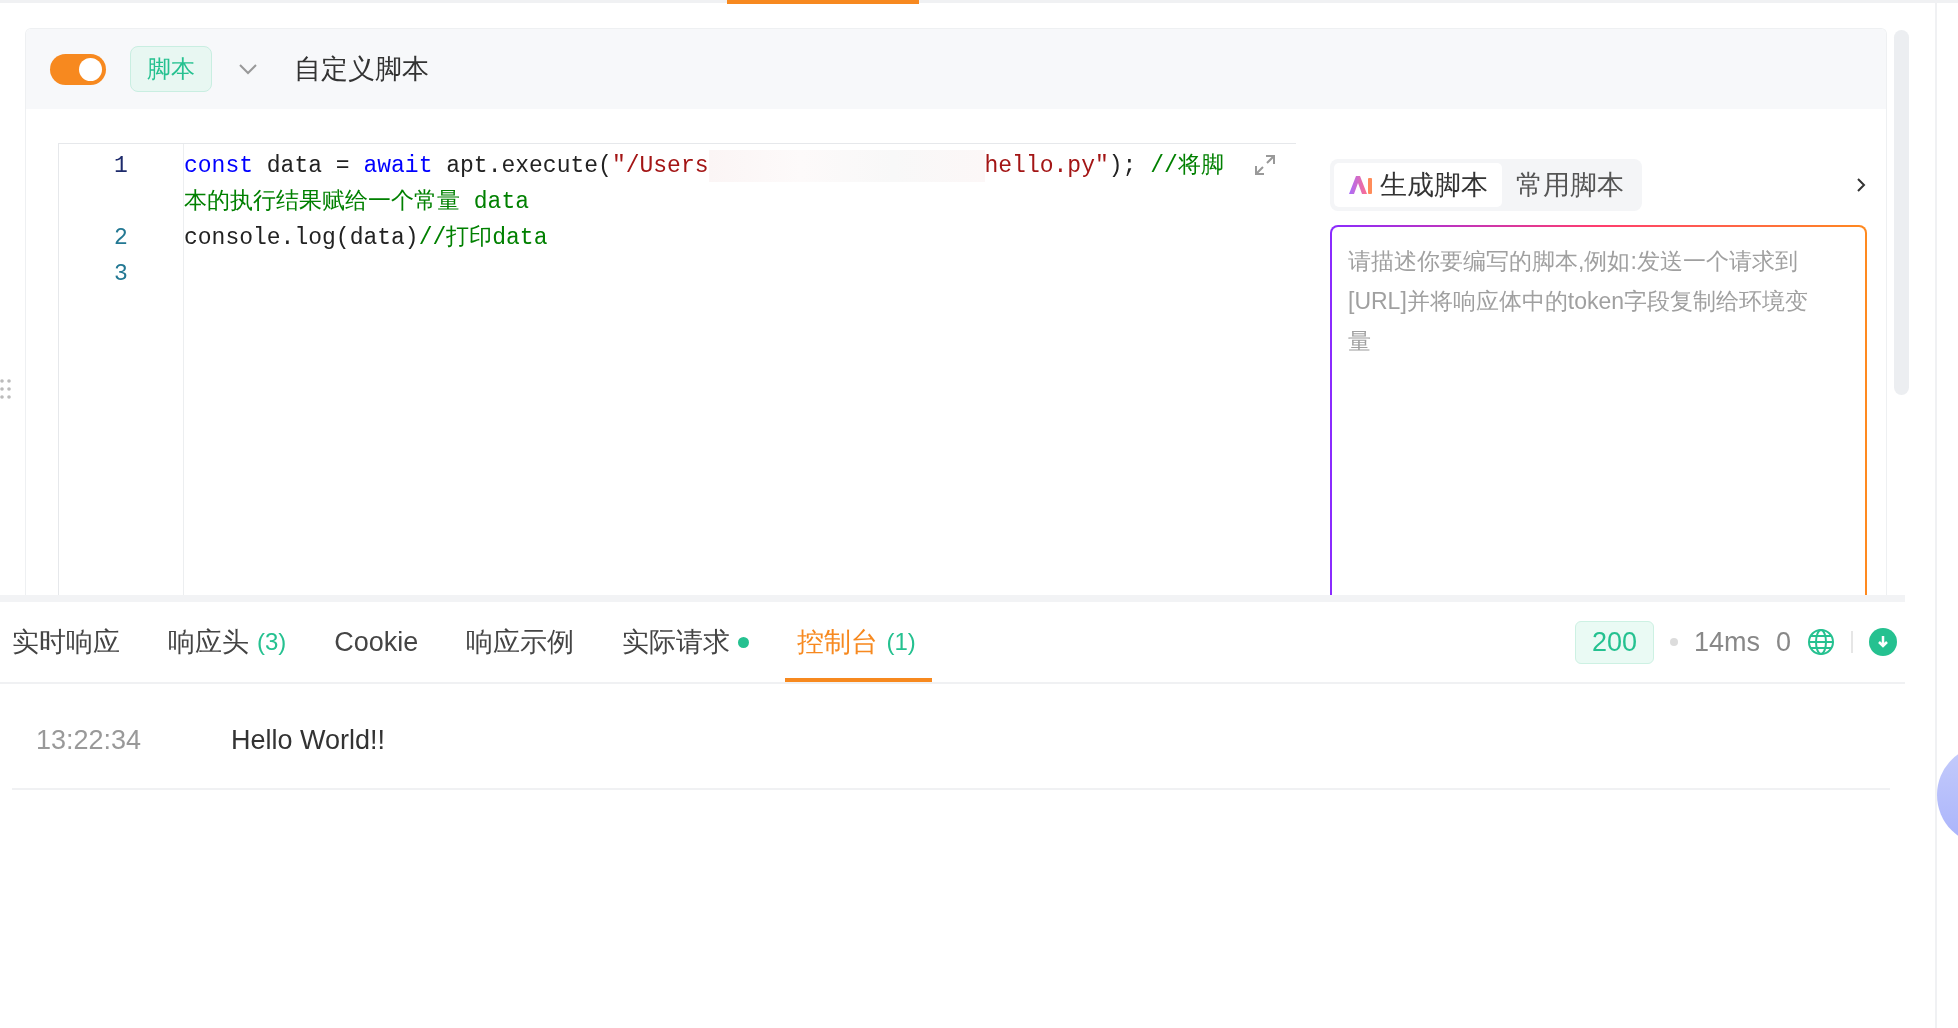  Describe the element at coordinates (6, 389) in the screenshot. I see `drag-handle-icon` at that location.